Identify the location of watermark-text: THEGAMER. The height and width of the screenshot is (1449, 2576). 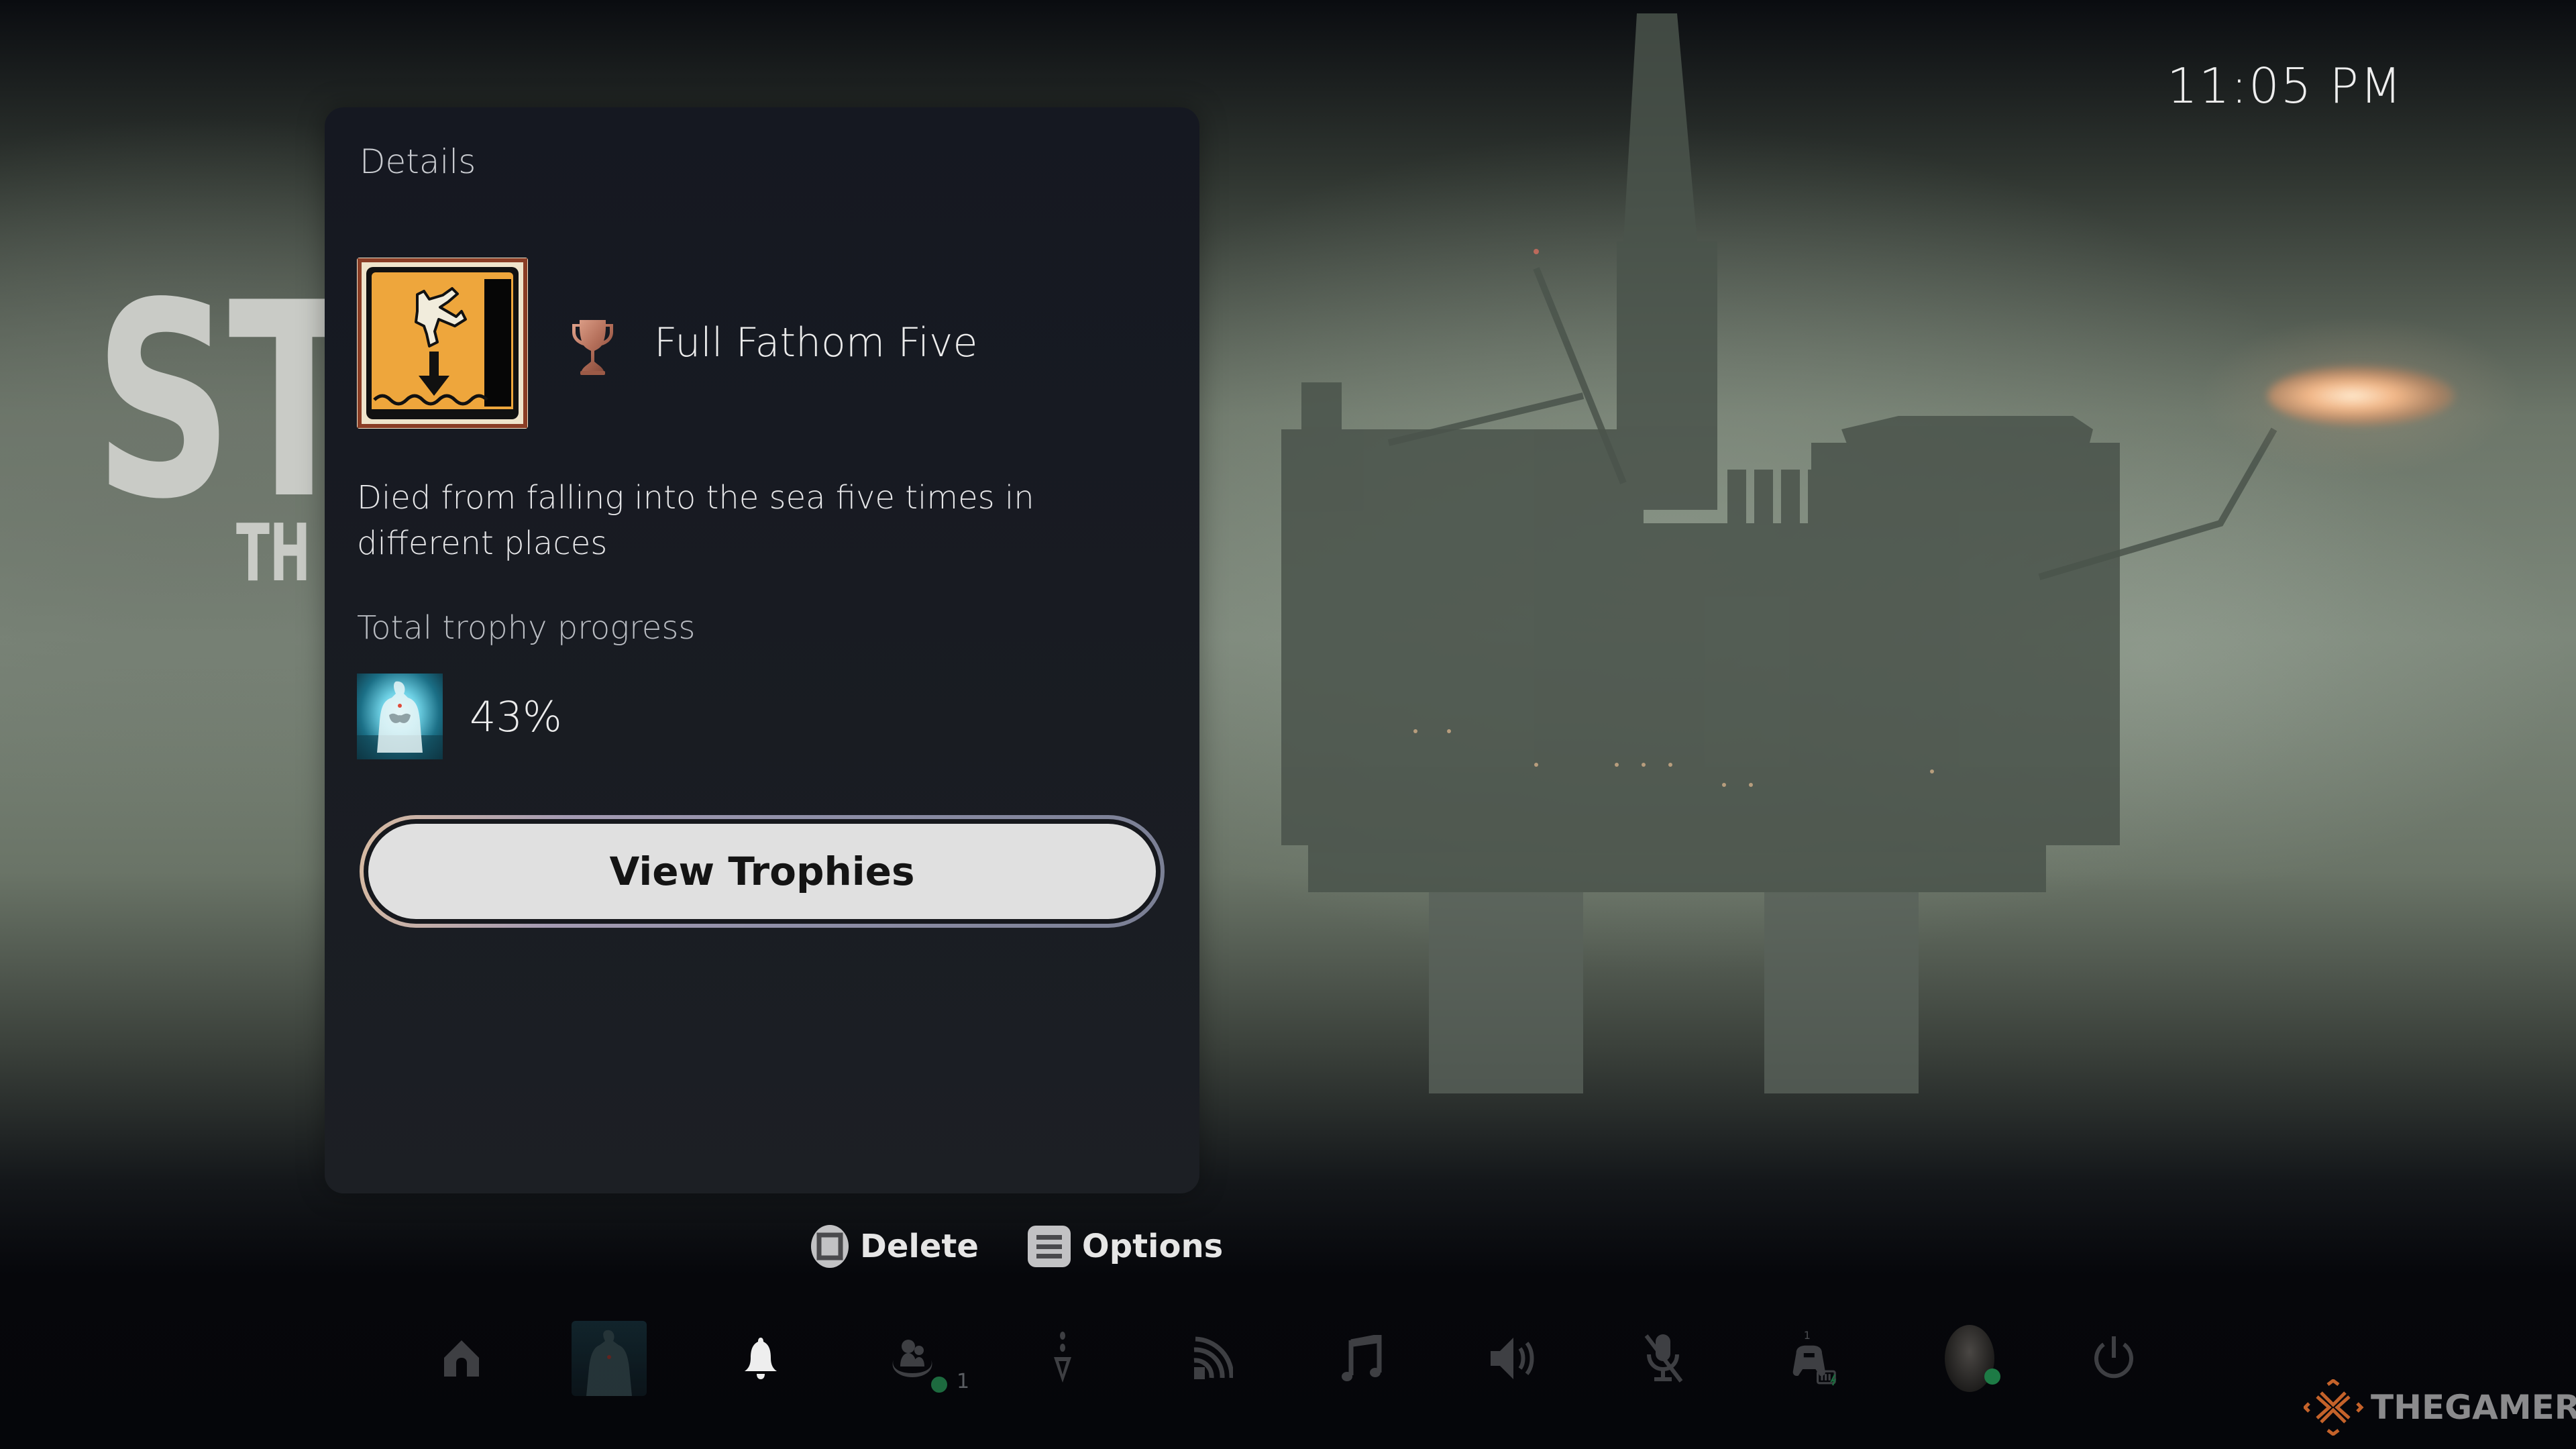
(2473, 1407).